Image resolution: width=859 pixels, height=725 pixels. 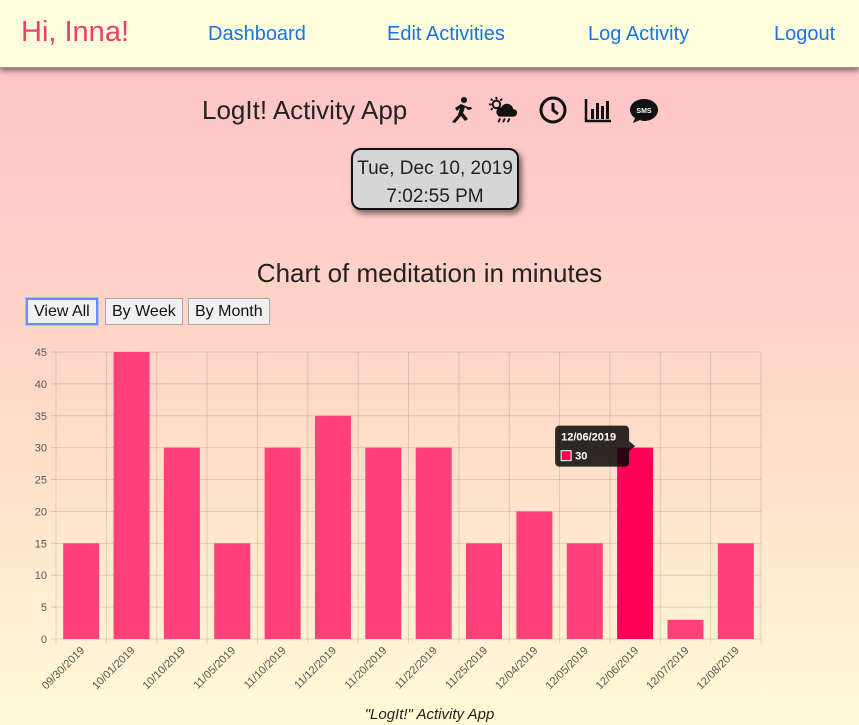 What do you see at coordinates (638, 34) in the screenshot?
I see `nav-link-log-activity: Log Activity` at bounding box center [638, 34].